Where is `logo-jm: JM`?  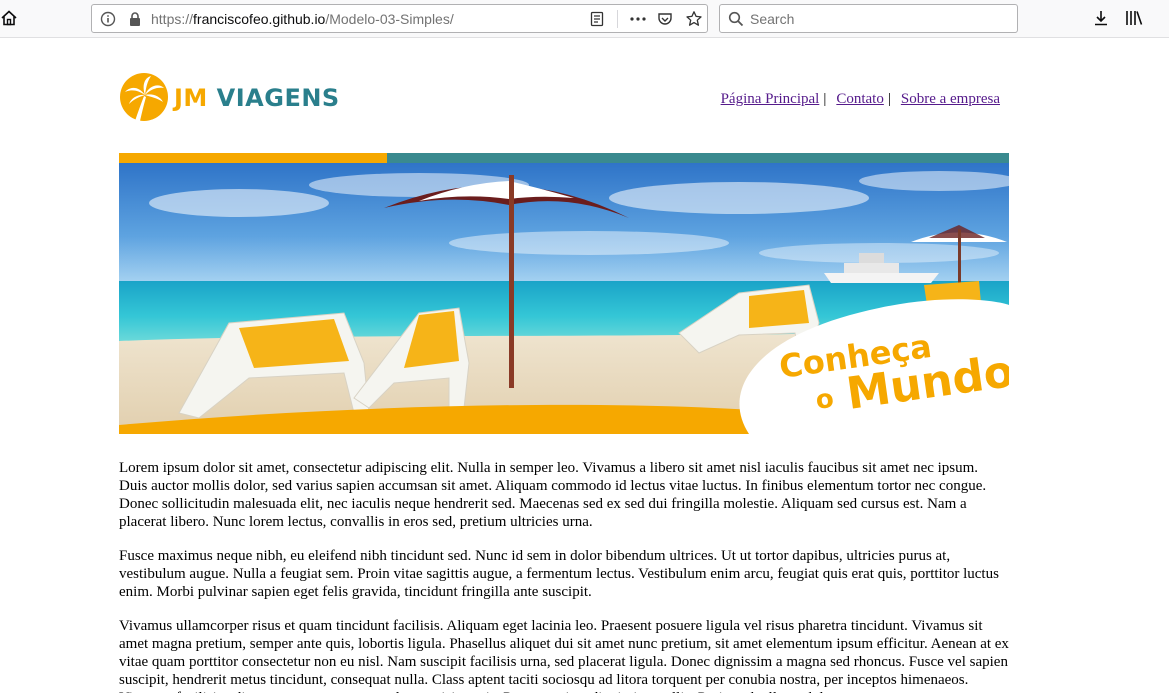
logo-jm: JM is located at coordinates (191, 98).